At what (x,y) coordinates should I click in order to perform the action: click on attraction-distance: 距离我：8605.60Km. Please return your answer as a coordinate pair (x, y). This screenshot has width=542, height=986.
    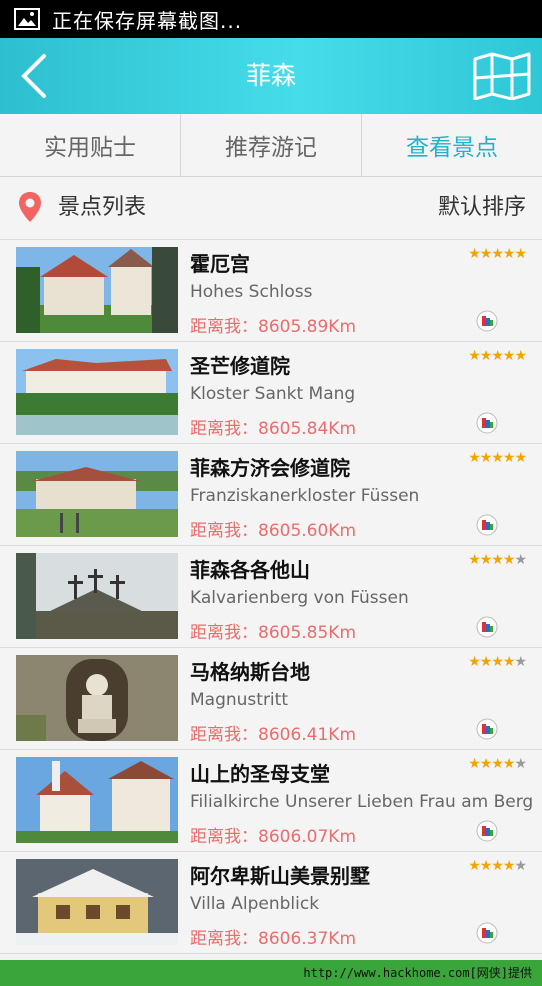
    Looking at the image, I should click on (273, 531).